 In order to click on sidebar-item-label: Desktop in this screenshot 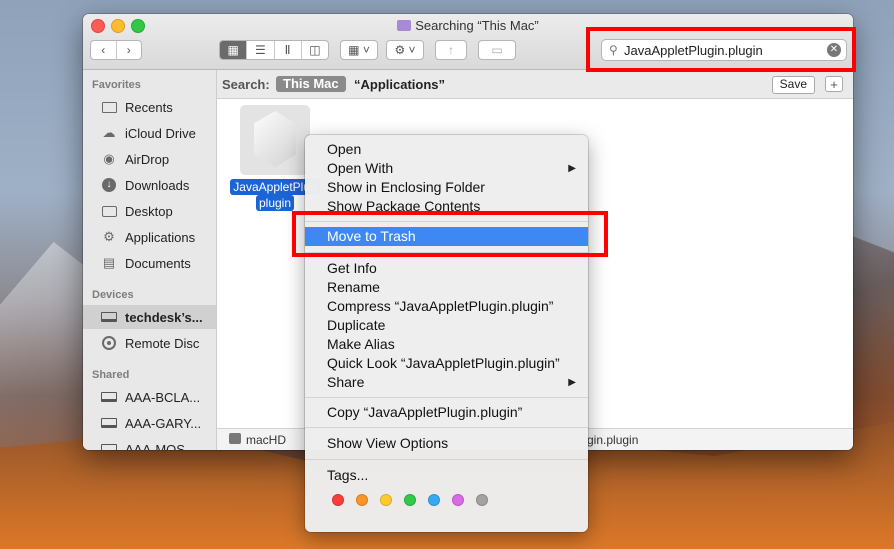, I will do `click(149, 211)`.